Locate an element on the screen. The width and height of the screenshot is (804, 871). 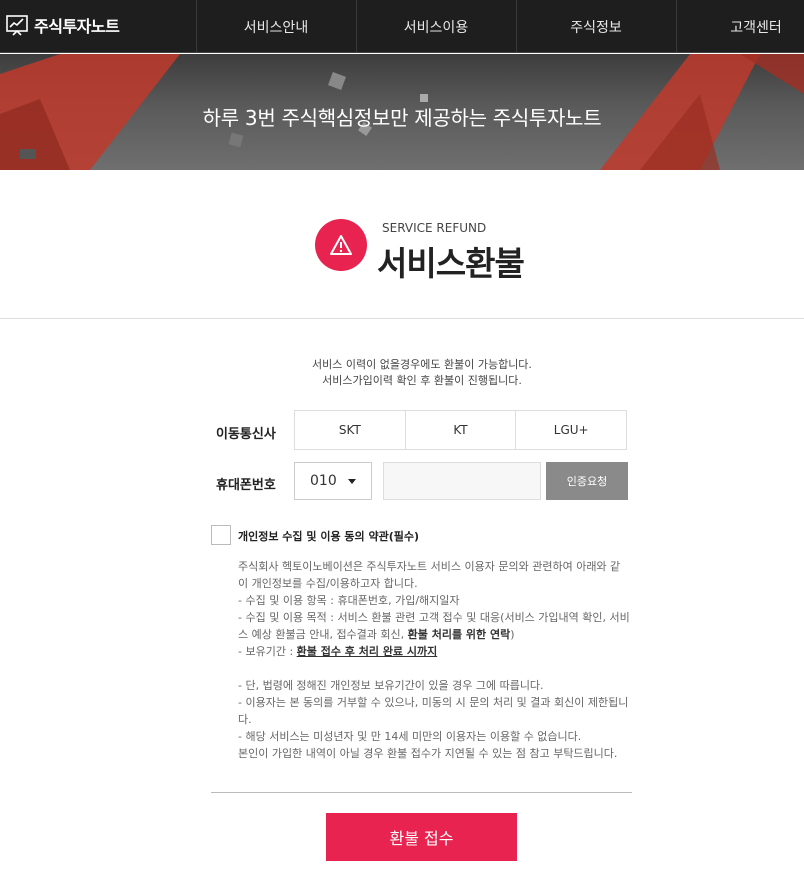
page-subtitle: SERVICE REFUND is located at coordinates (434, 228).